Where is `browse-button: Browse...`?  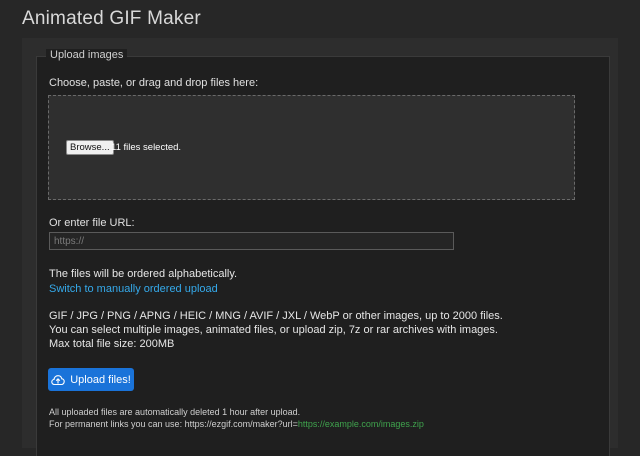 browse-button: Browse... is located at coordinates (90, 147).